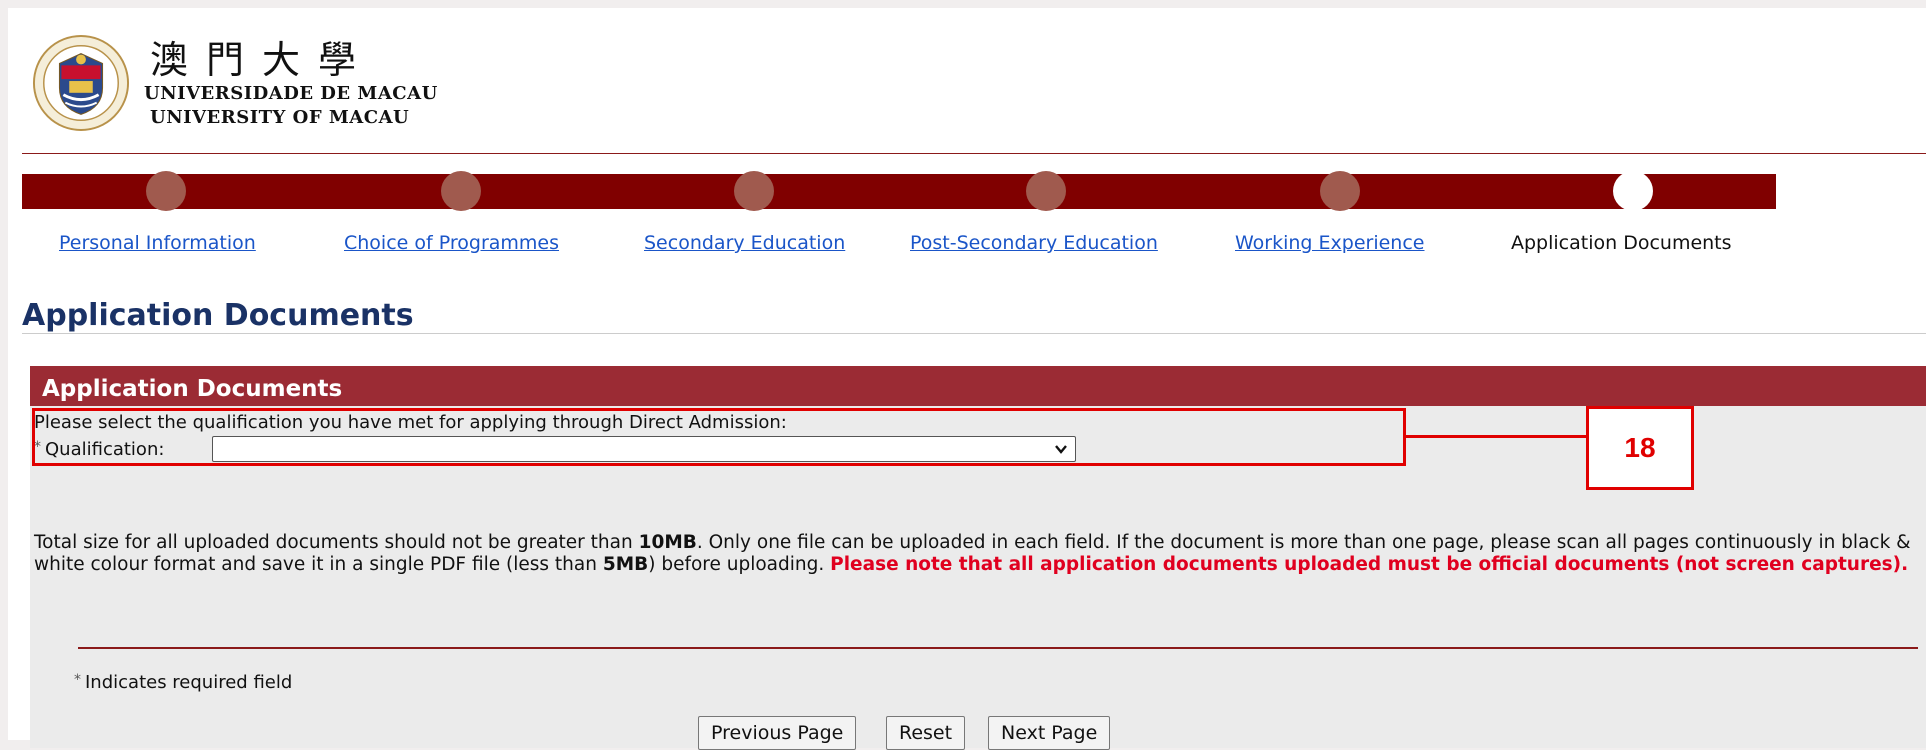 Image resolution: width=1926 pixels, height=750 pixels. Describe the element at coordinates (1640, 448) in the screenshot. I see `annotation-number-badge: 18` at that location.